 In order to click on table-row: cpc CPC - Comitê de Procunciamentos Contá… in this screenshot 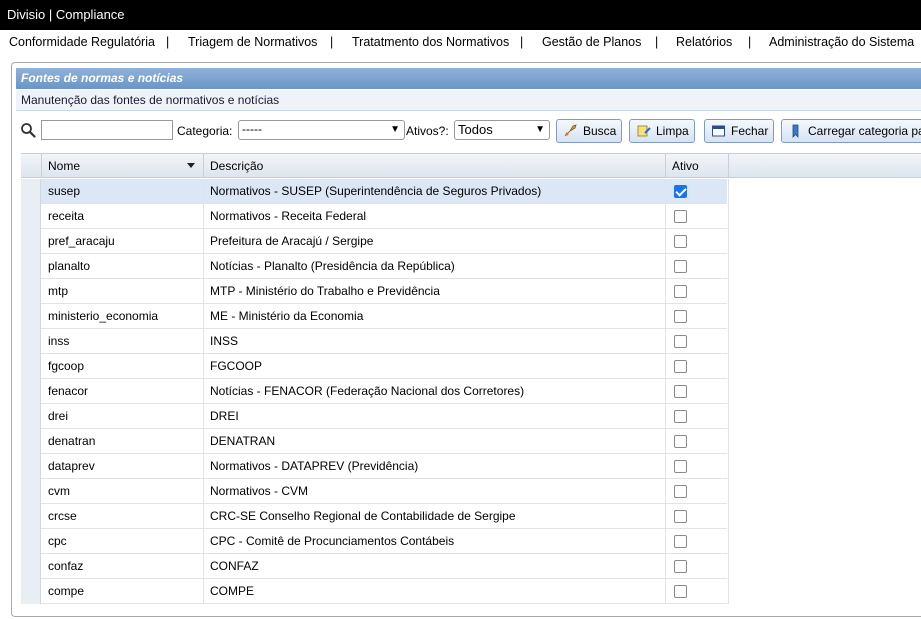, I will do `click(375, 541)`.